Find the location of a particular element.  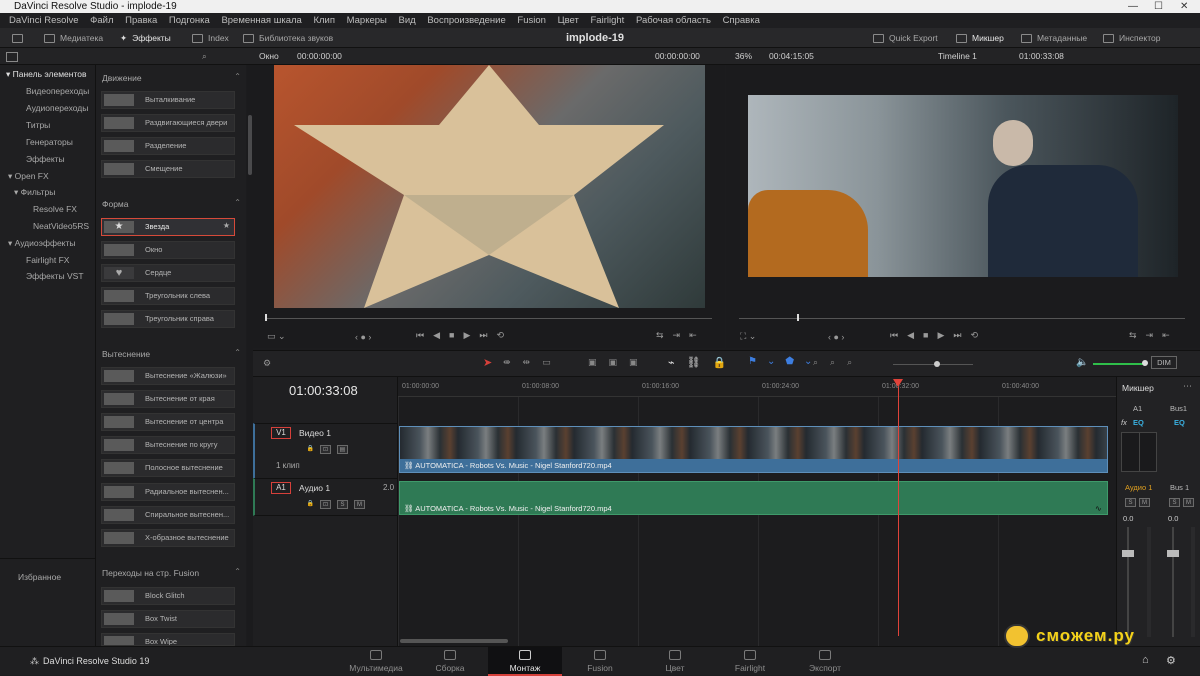

fx-button: fx is located at coordinates (1124, 422).